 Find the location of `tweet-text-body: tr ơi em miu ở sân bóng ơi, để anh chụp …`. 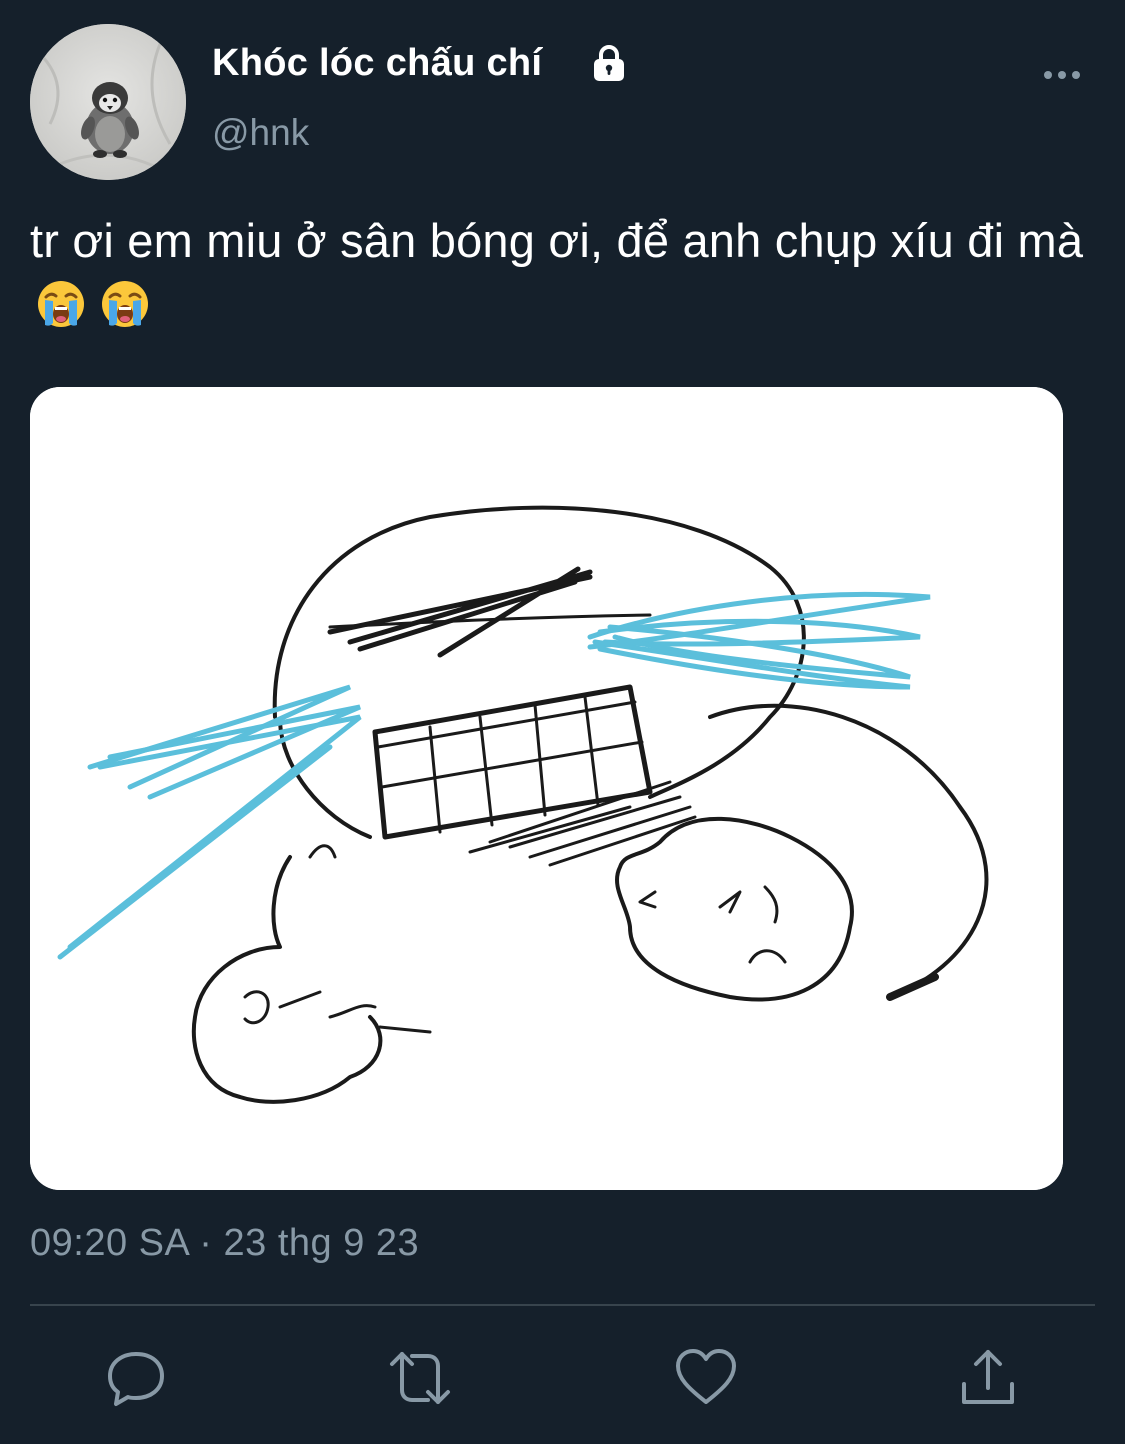

tweet-text-body: tr ơi em miu ở sân bóng ơi, để anh chụp … is located at coordinates (557, 240).